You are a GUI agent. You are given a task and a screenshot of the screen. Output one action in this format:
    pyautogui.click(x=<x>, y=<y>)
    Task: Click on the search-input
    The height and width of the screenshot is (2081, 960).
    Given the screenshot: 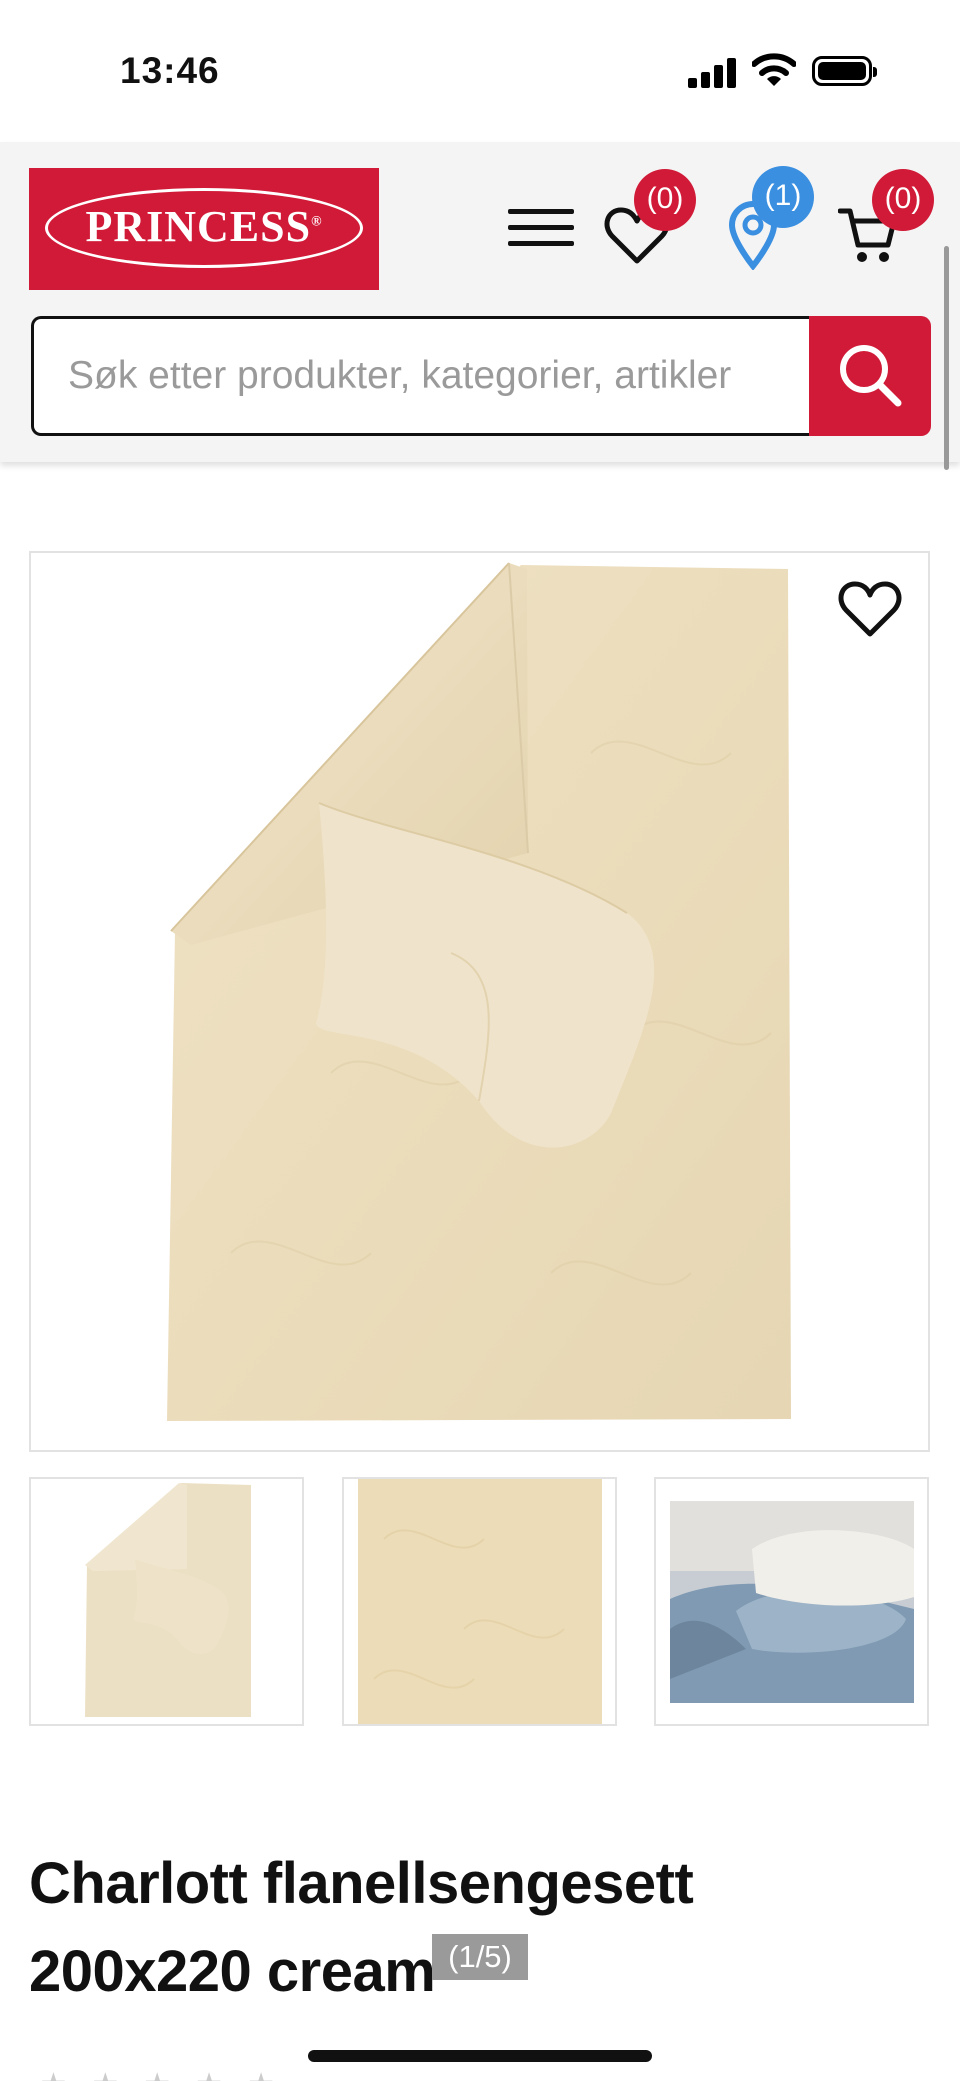 What is the action you would take?
    pyautogui.click(x=422, y=376)
    